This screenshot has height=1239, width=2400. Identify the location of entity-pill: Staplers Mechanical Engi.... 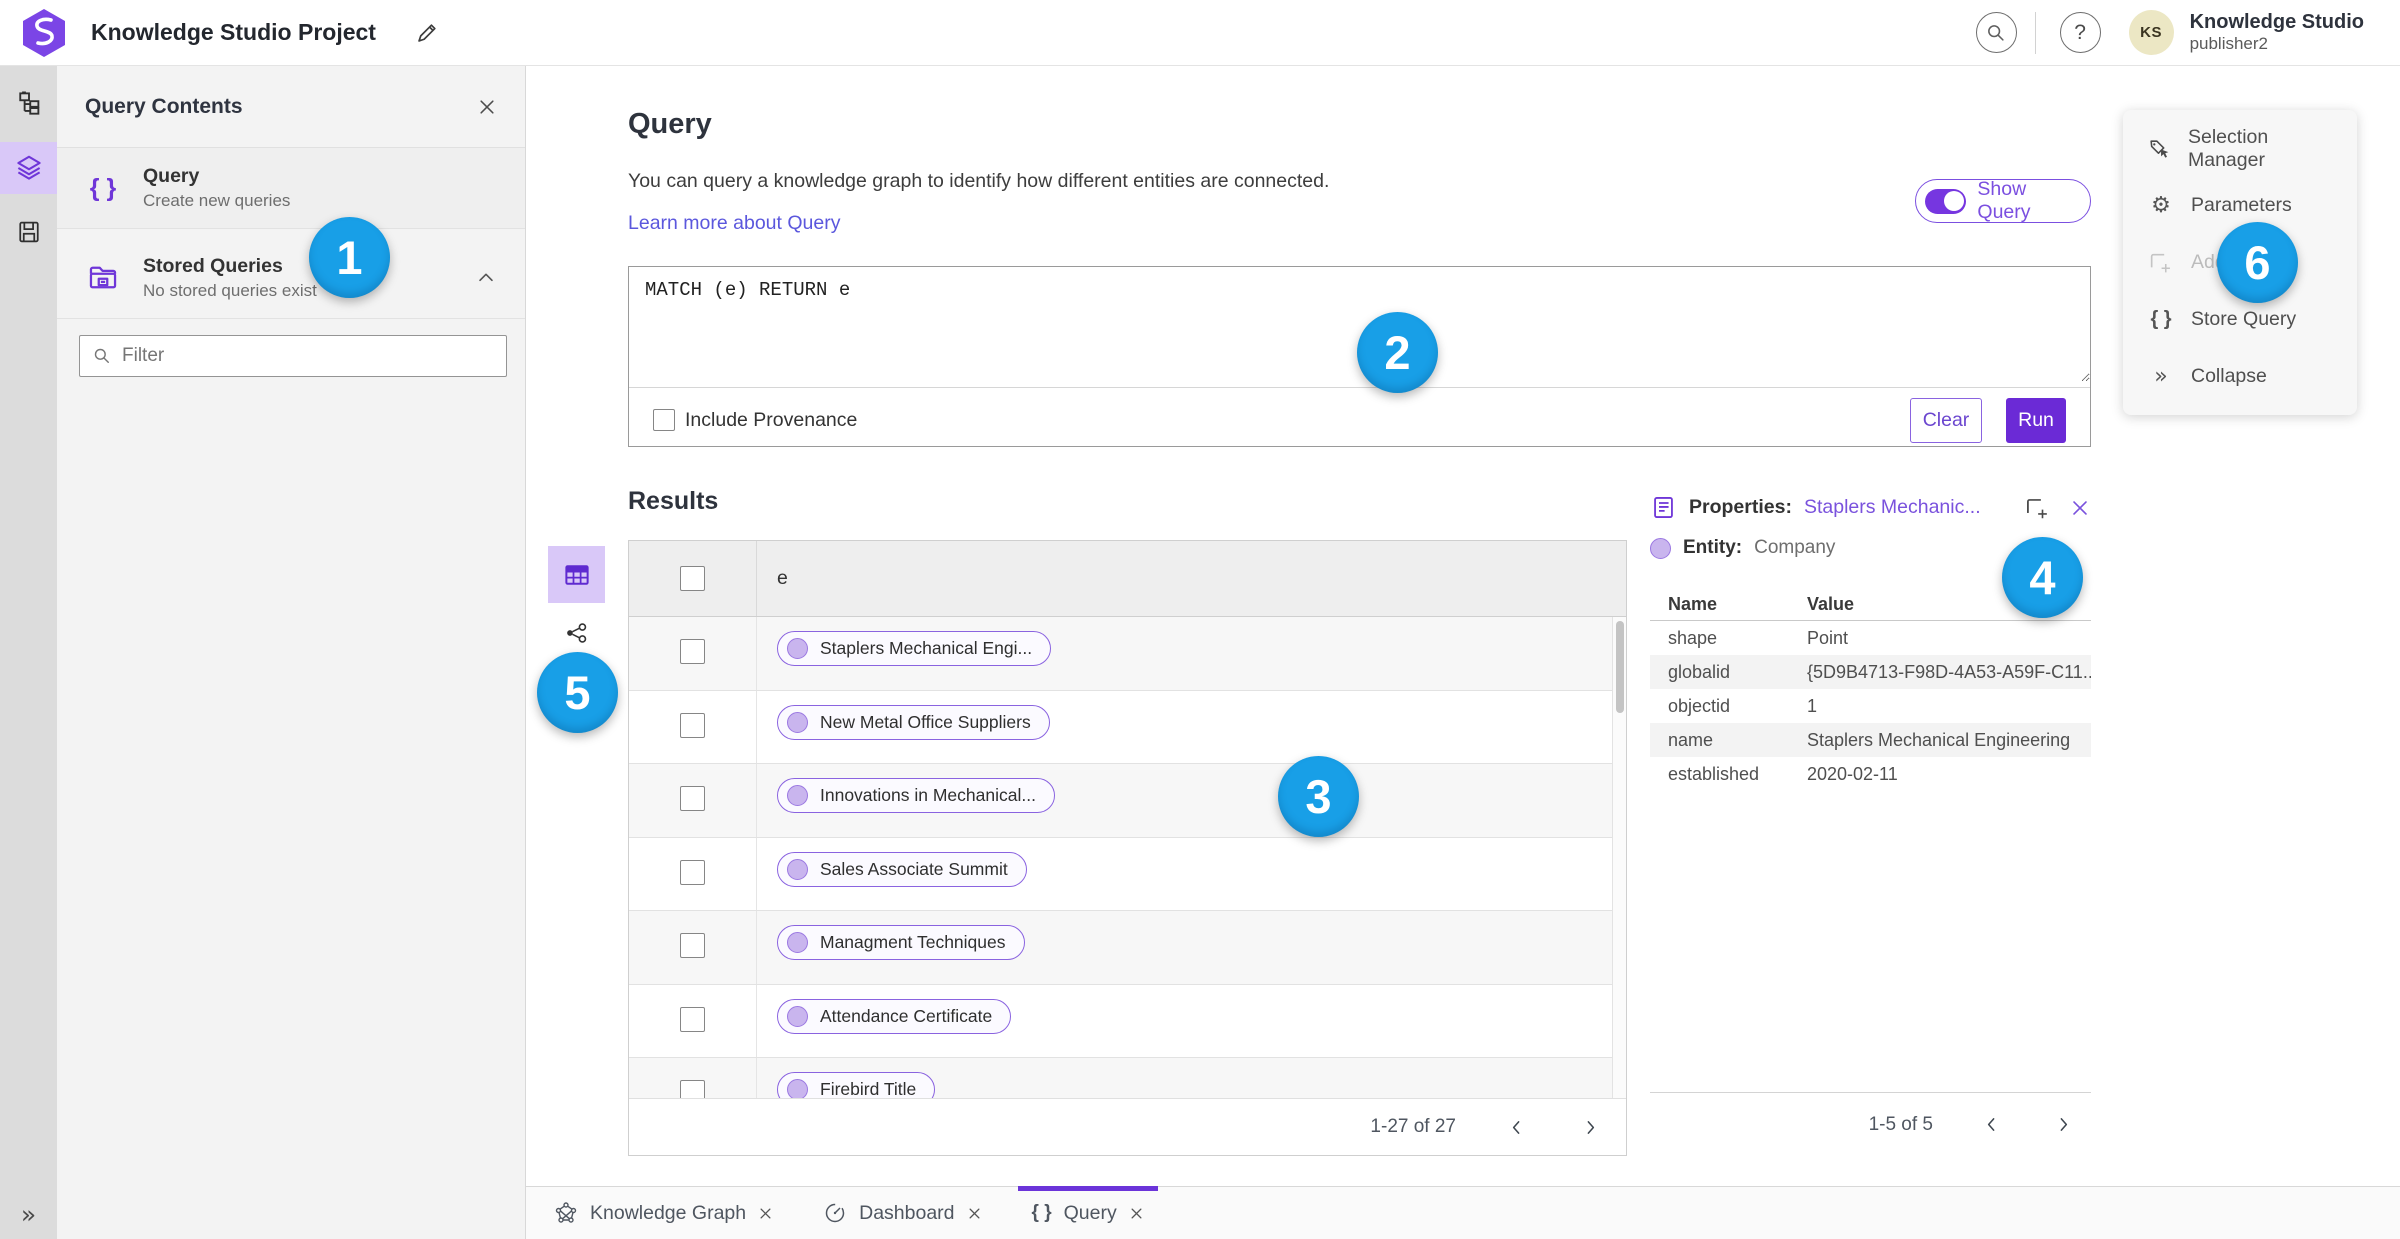
(914, 648).